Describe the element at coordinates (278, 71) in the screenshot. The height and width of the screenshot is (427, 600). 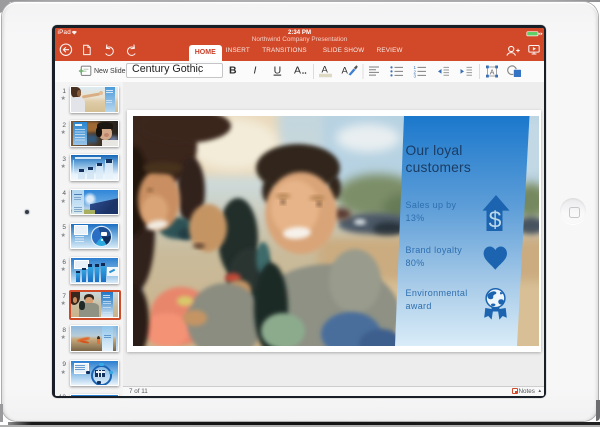
I see `svg-text: U` at that location.